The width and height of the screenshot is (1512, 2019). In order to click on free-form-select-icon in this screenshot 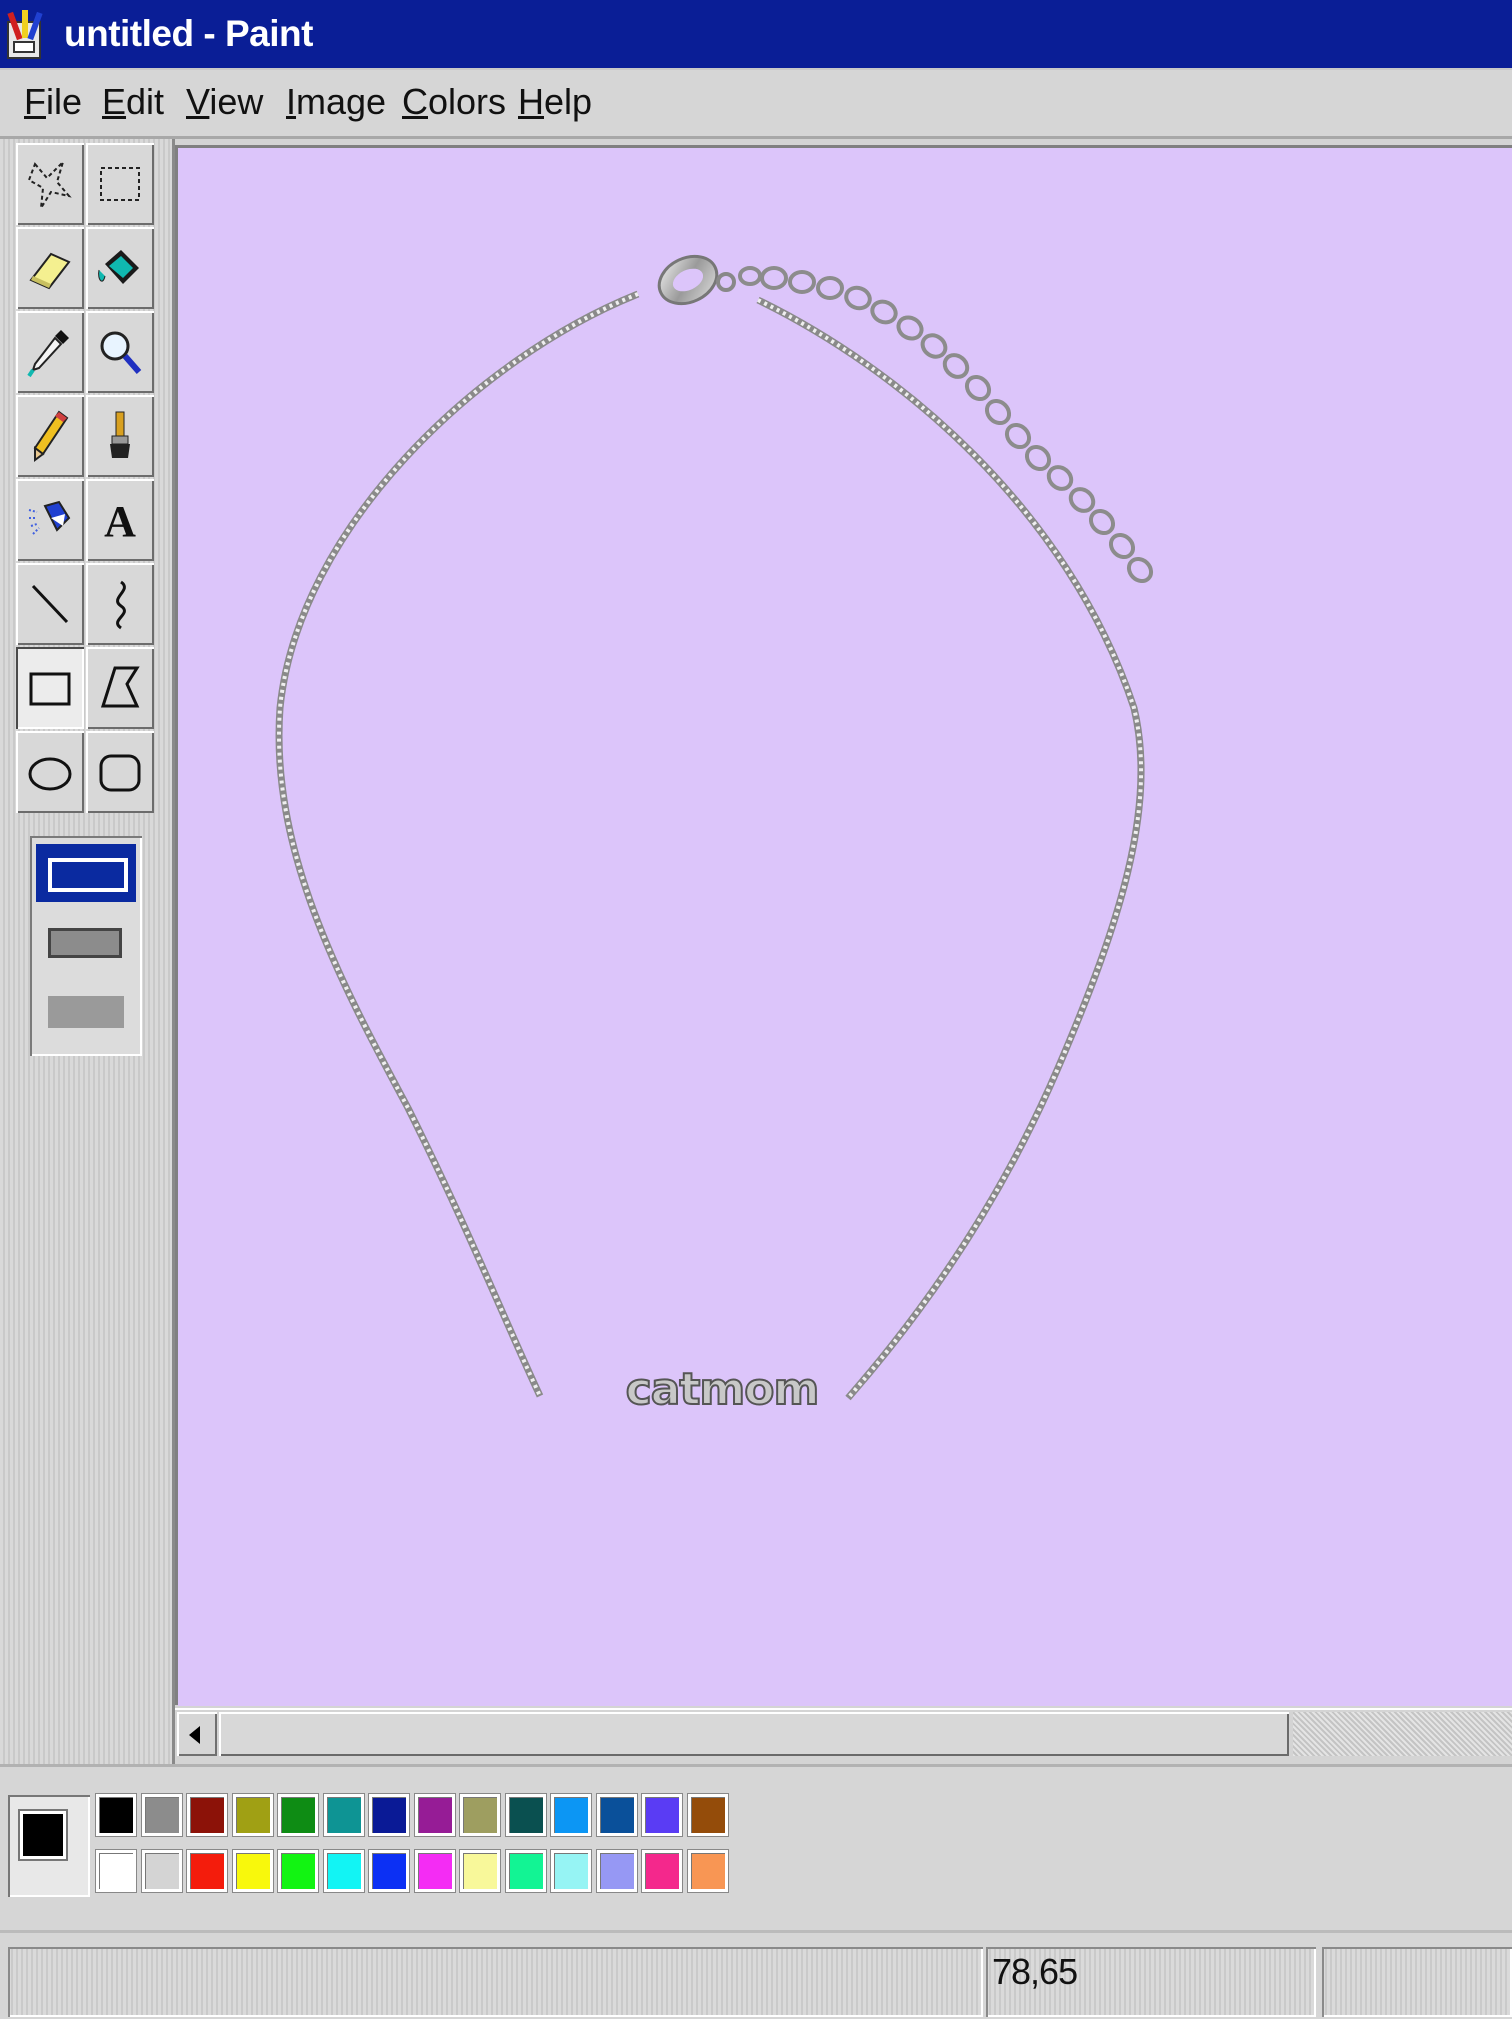, I will do `click(49, 185)`.